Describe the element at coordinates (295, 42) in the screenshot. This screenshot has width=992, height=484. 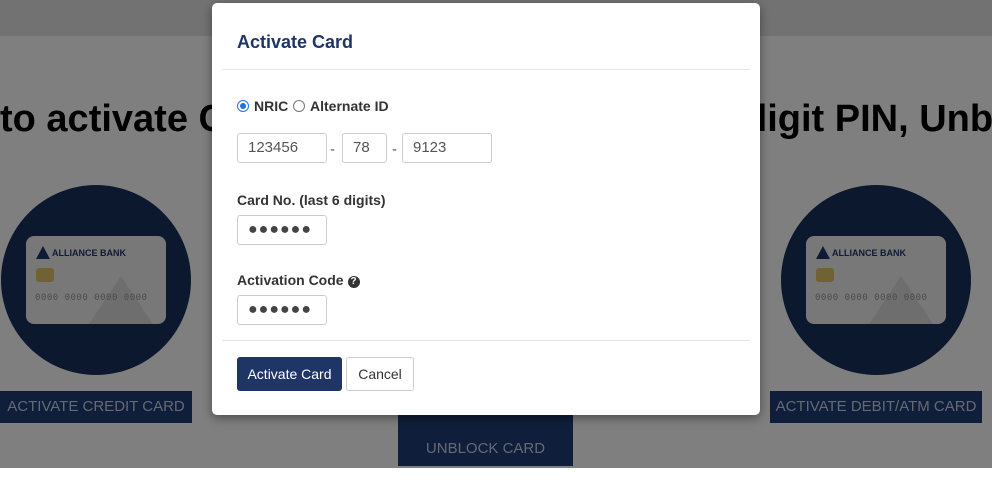
I see `dialog-title: Activate Card` at that location.